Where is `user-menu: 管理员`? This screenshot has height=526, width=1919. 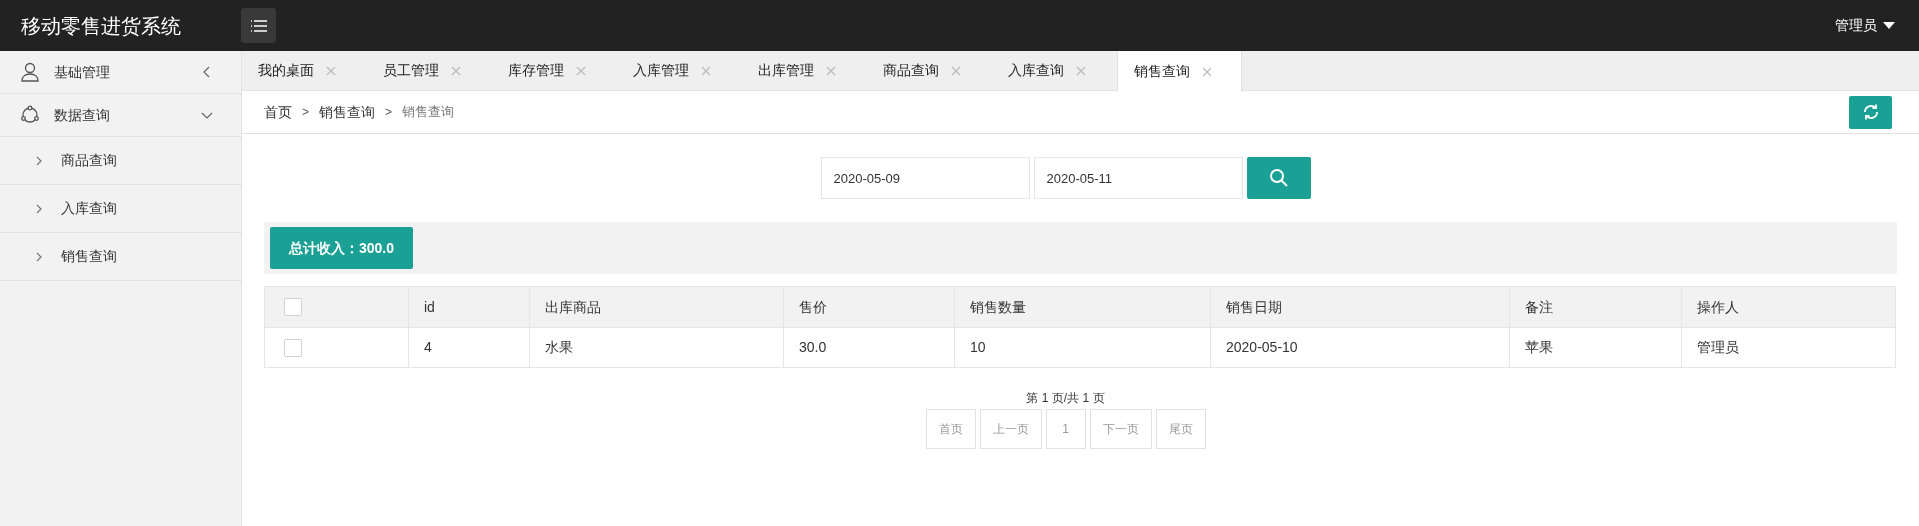
user-menu: 管理员 is located at coordinates (1865, 25).